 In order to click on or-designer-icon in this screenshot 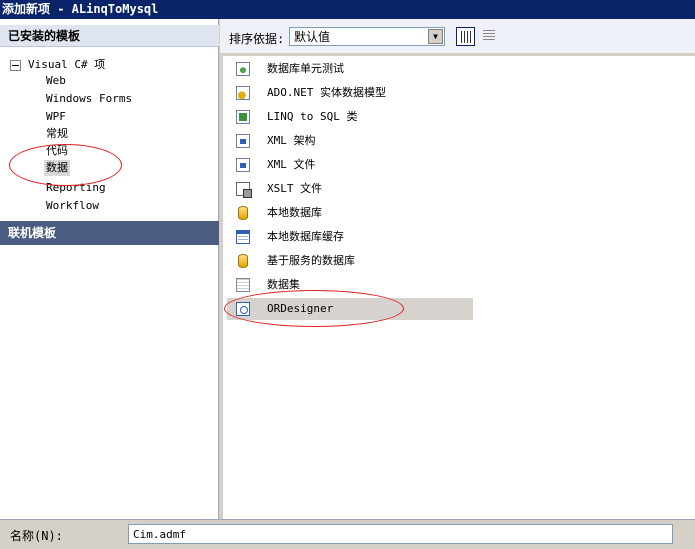, I will do `click(243, 309)`.